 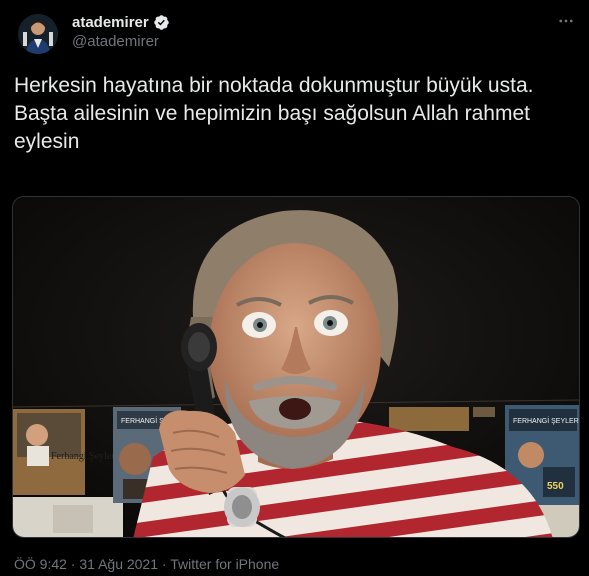 I want to click on avatar, so click(x=38, y=34).